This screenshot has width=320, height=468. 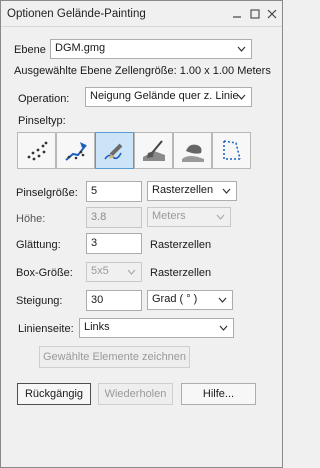 I want to click on pencil-stroke-icon, so click(x=113, y=151).